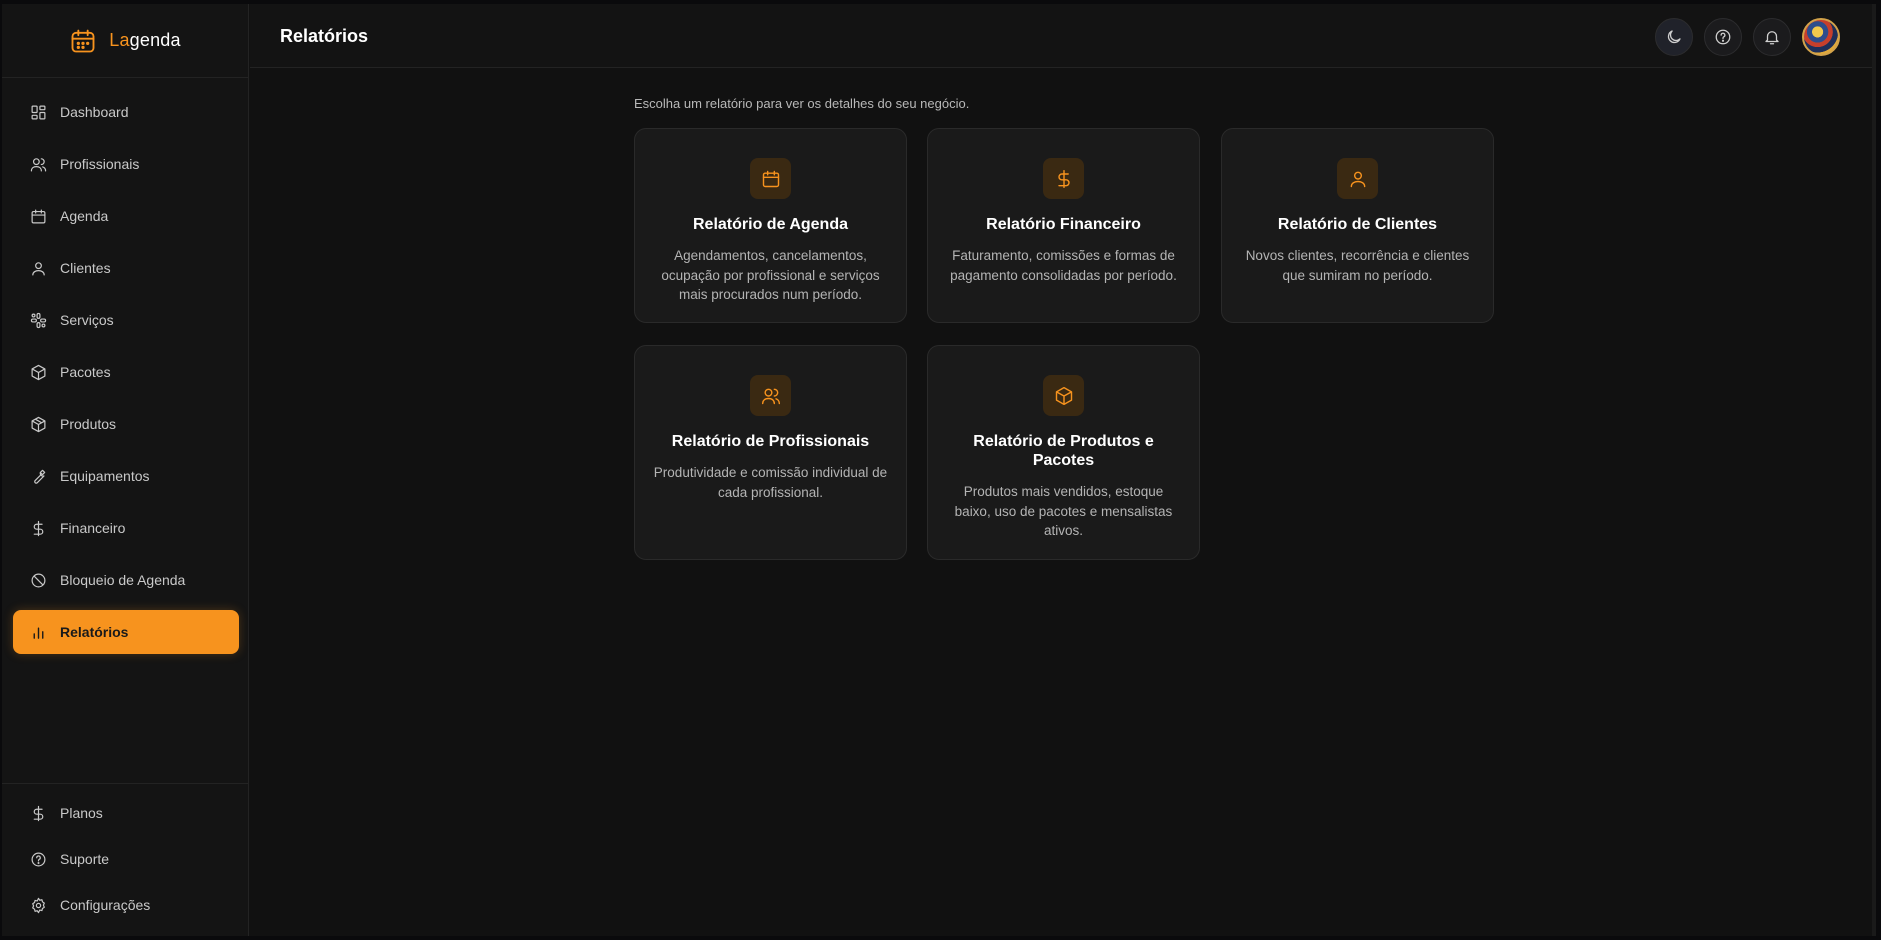 The width and height of the screenshot is (1881, 940). I want to click on bar-chart-icon, so click(38, 633).